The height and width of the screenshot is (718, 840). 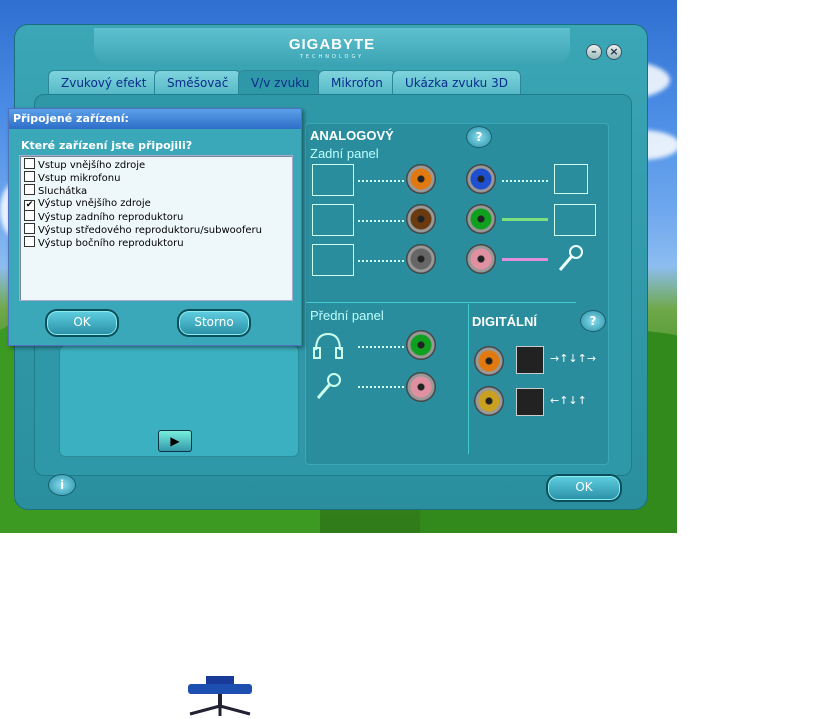 I want to click on speaker-preview-panel: ▶, so click(x=179, y=530).